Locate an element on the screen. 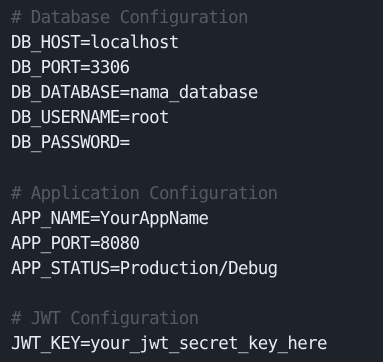 The height and width of the screenshot is (362, 383). comment-jwt-config: # JWT Configuration is located at coordinates (105, 319).